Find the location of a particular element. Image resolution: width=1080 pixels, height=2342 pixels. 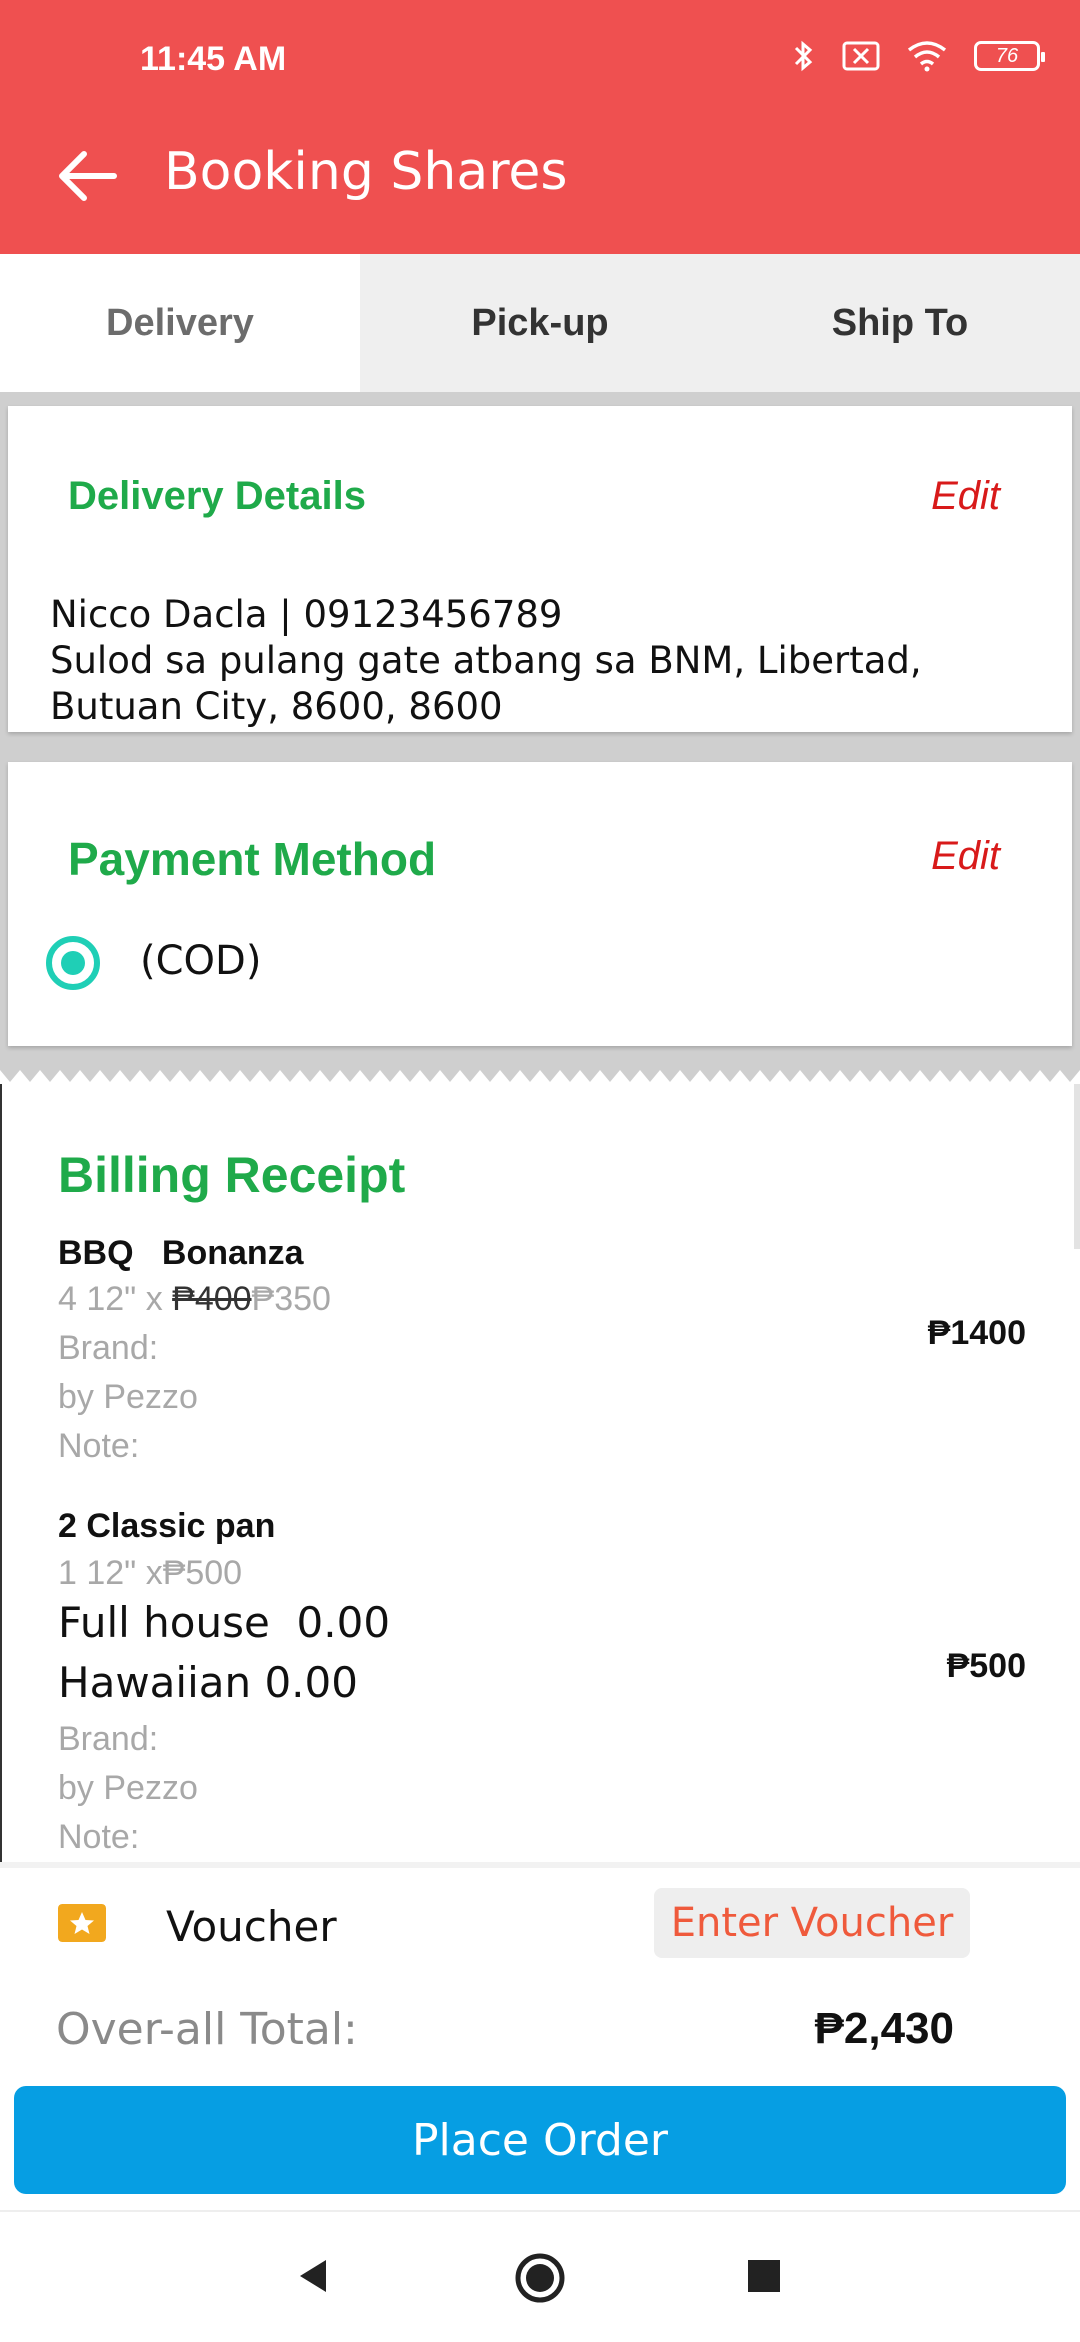

cod-label: (COD) is located at coordinates (201, 961).